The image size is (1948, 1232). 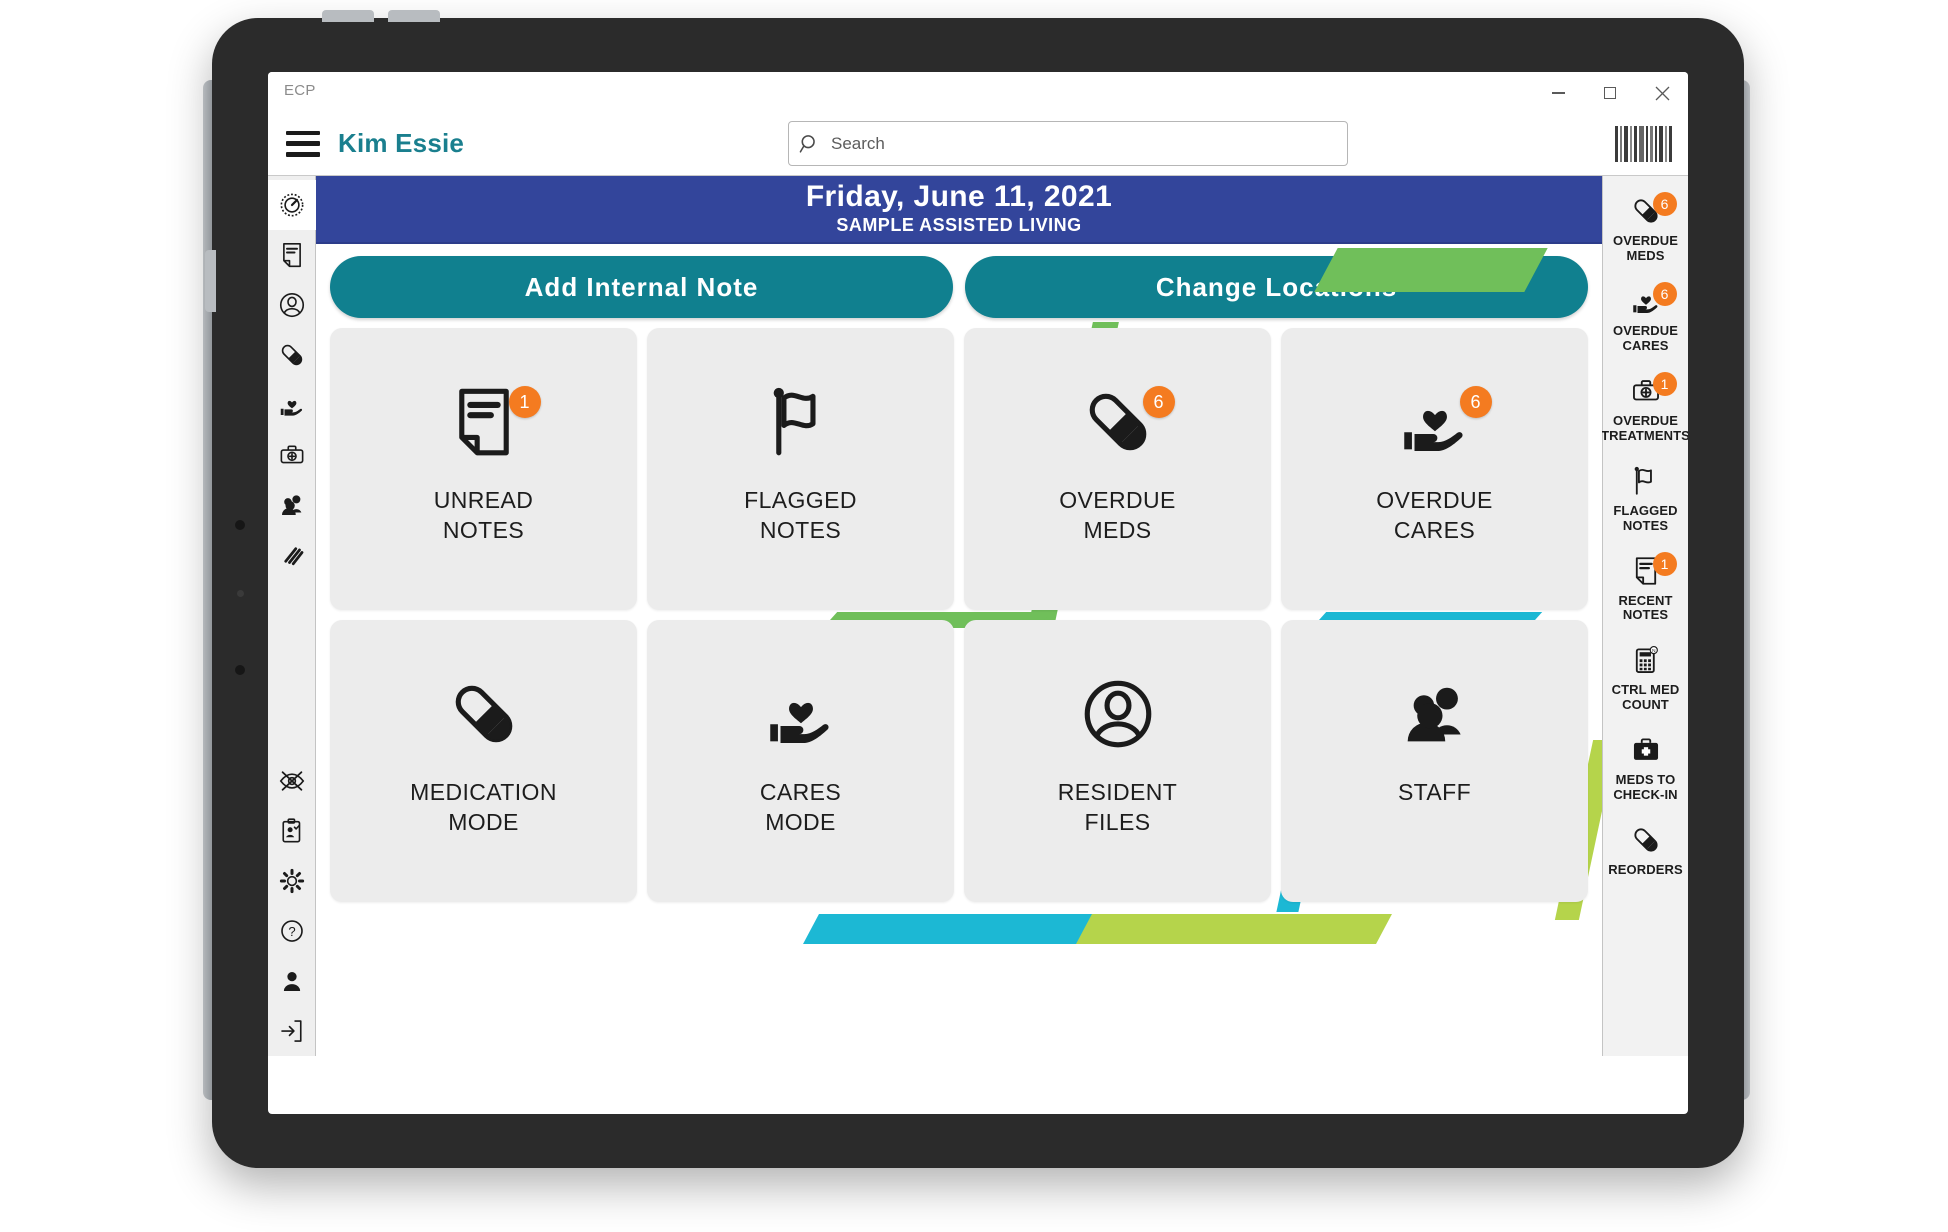 What do you see at coordinates (1644, 435) in the screenshot?
I see `right-sidebar-label-line2: TREATMENTS` at bounding box center [1644, 435].